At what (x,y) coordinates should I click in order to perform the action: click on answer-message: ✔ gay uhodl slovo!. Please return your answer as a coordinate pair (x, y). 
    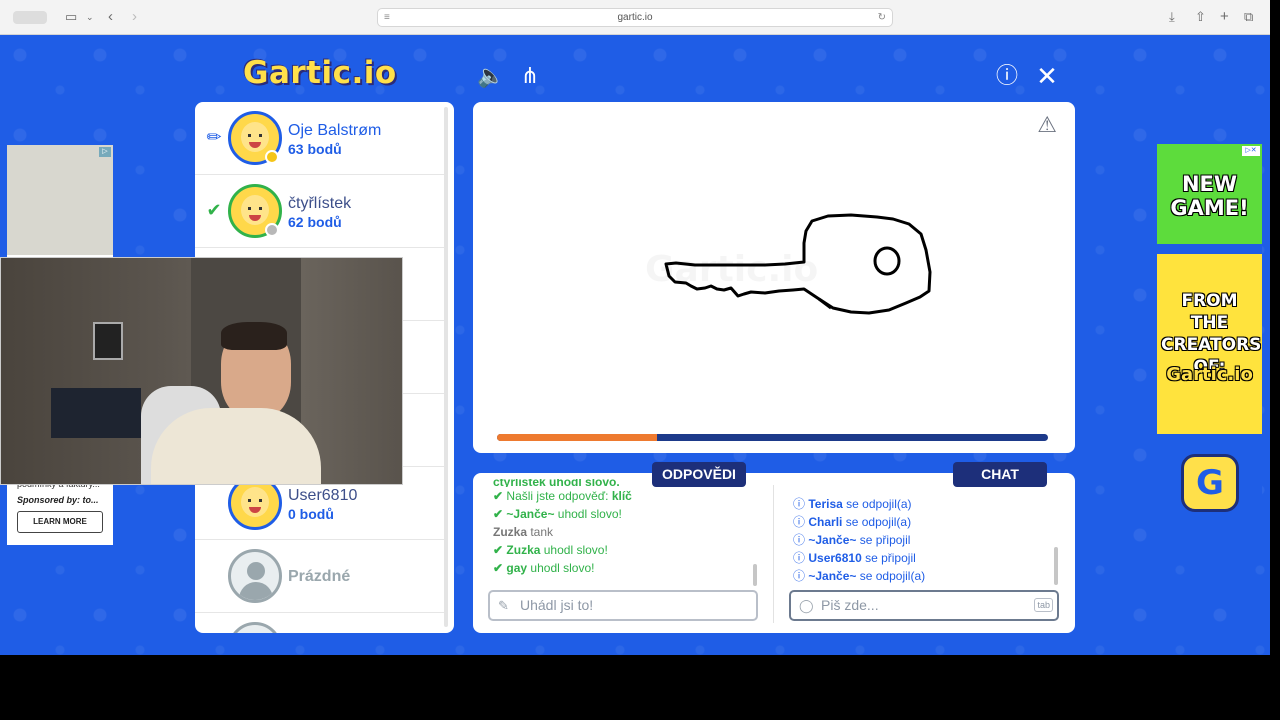
    Looking at the image, I should click on (544, 568).